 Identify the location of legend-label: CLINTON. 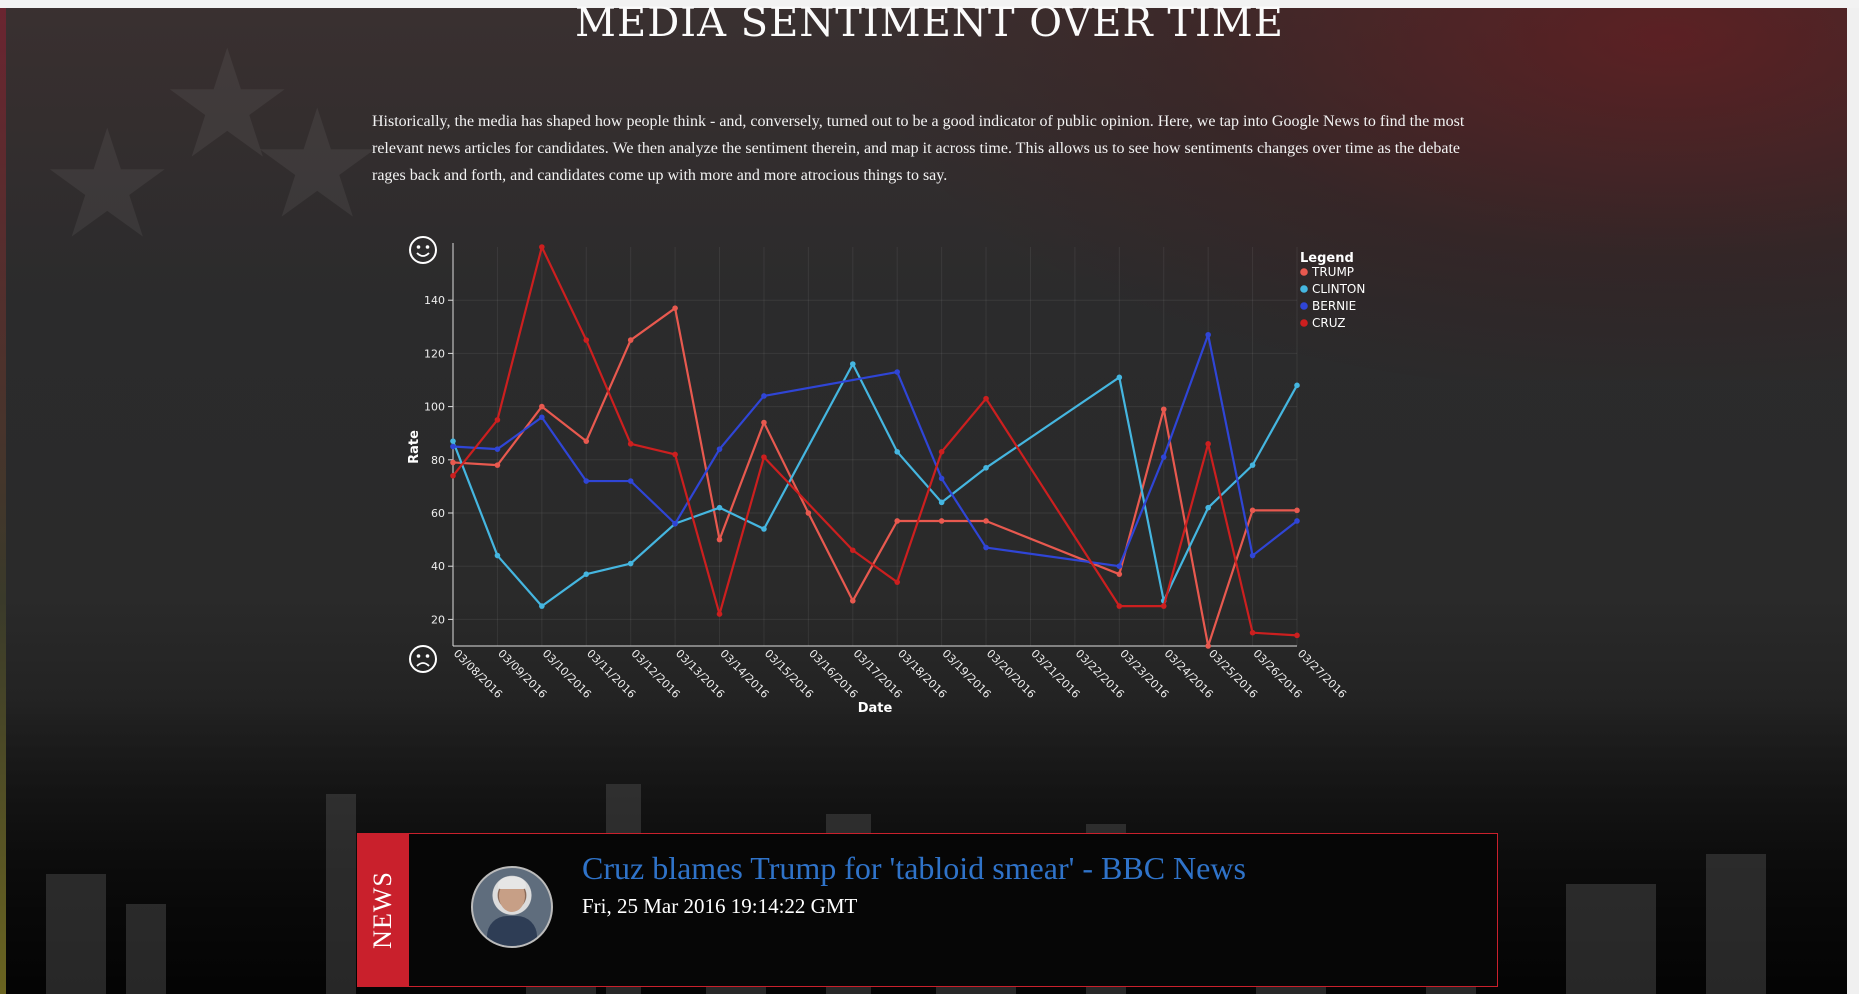
(1338, 289).